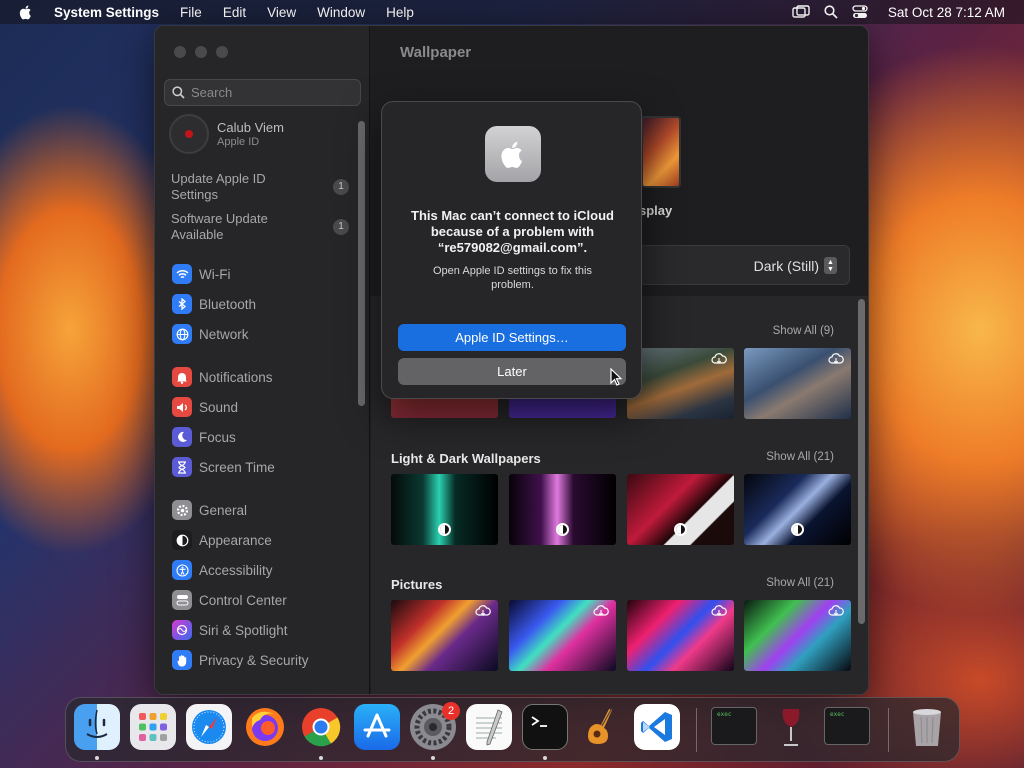 The height and width of the screenshot is (768, 1024). I want to click on page-title: Wallpaper, so click(436, 52).